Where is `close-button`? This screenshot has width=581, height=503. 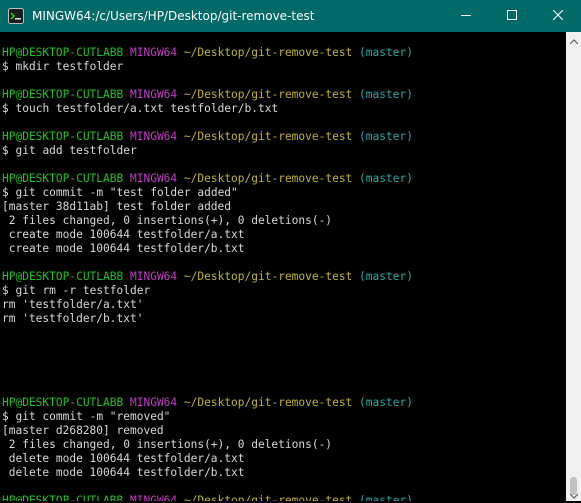
close-button is located at coordinates (558, 16).